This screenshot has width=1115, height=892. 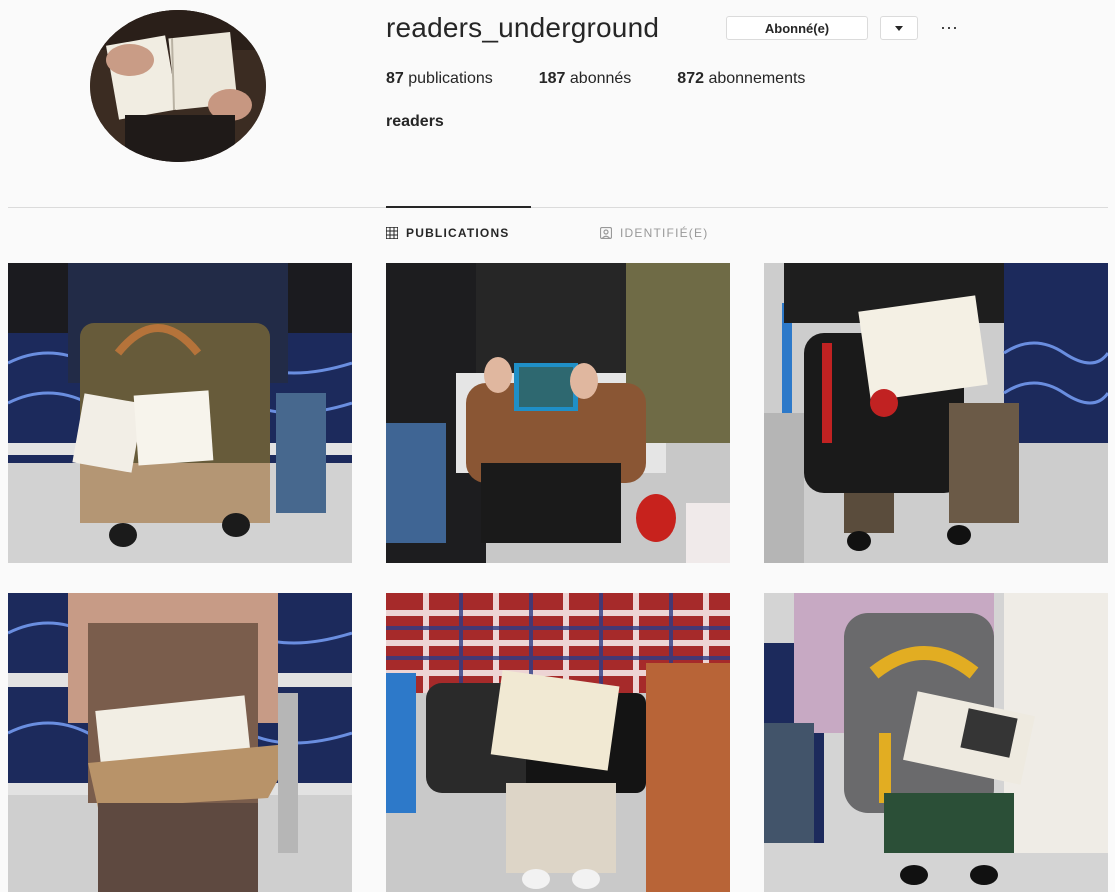 What do you see at coordinates (690, 78) in the screenshot?
I see `stat-following-count: 872` at bounding box center [690, 78].